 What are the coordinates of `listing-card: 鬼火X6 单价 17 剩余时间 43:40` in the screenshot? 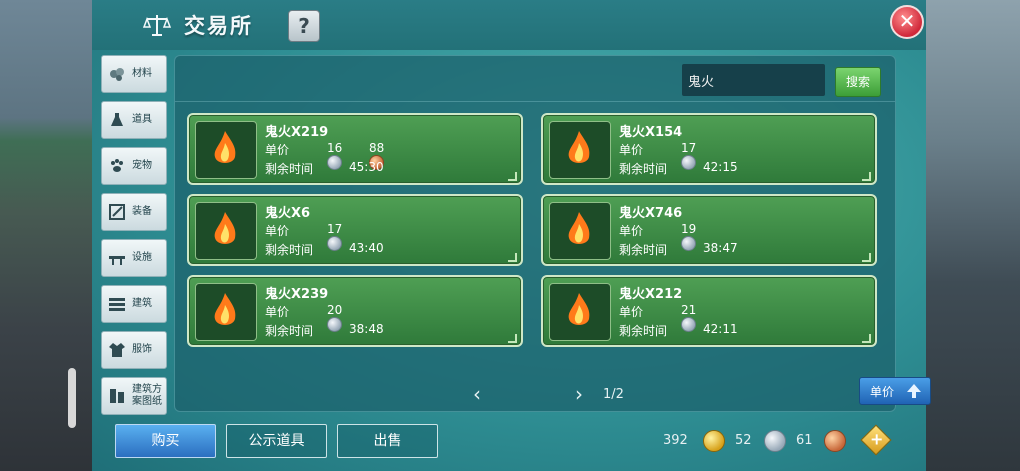 It's located at (355, 230).